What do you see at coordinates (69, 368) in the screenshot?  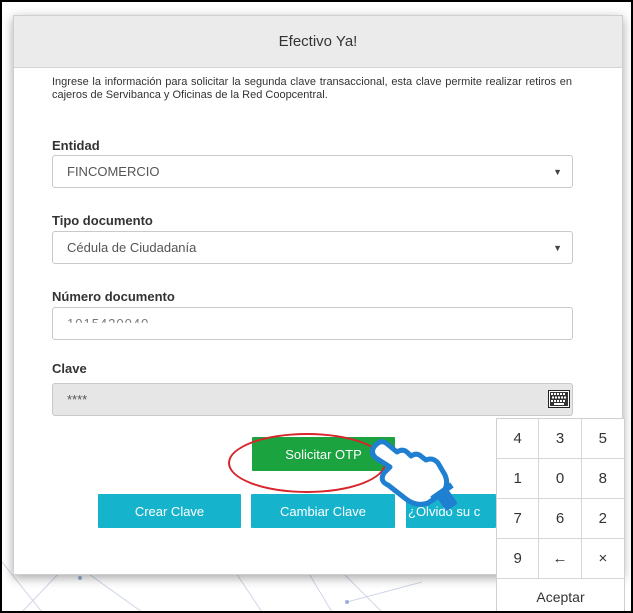 I see `clave-label: Clave` at bounding box center [69, 368].